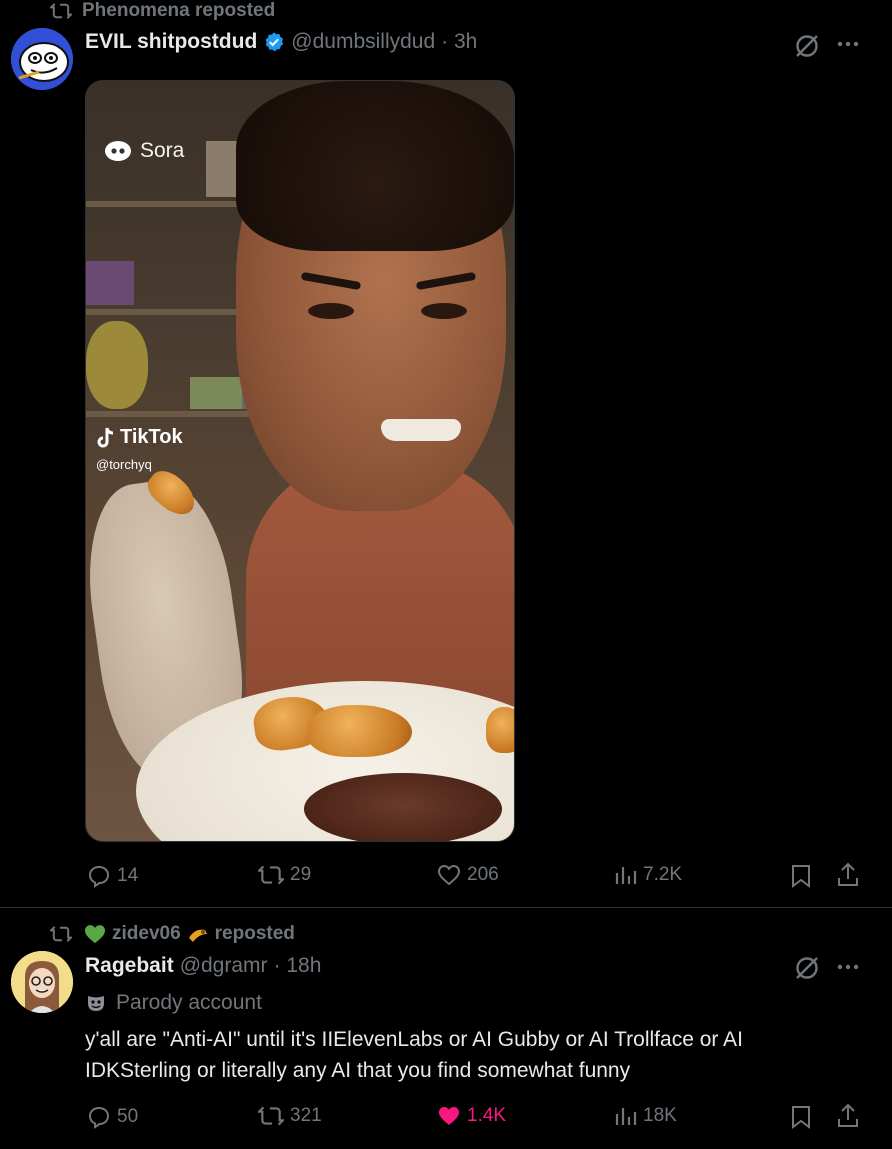 The width and height of the screenshot is (892, 1149). What do you see at coordinates (174, 1003) in the screenshot?
I see `parody-label: Parody account` at bounding box center [174, 1003].